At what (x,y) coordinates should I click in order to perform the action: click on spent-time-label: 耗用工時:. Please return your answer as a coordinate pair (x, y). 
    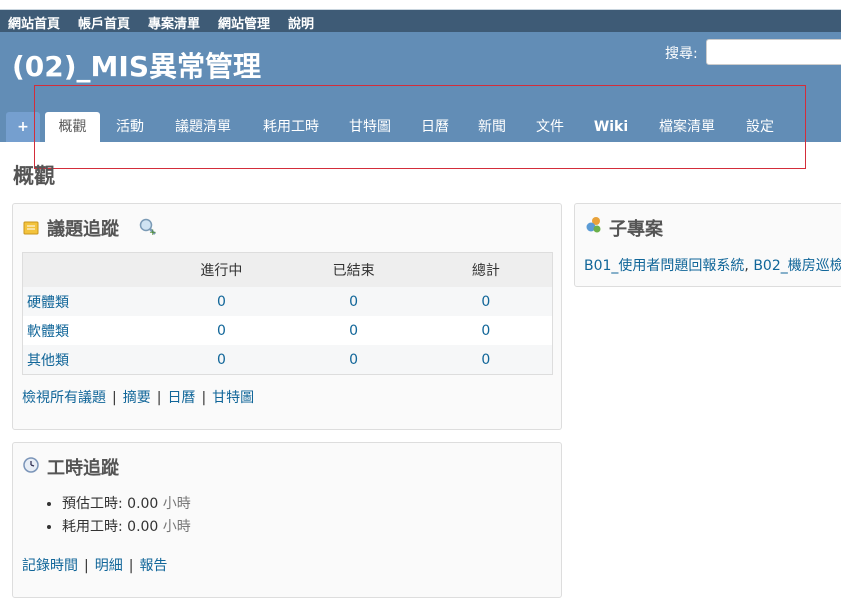
    Looking at the image, I should click on (92, 527).